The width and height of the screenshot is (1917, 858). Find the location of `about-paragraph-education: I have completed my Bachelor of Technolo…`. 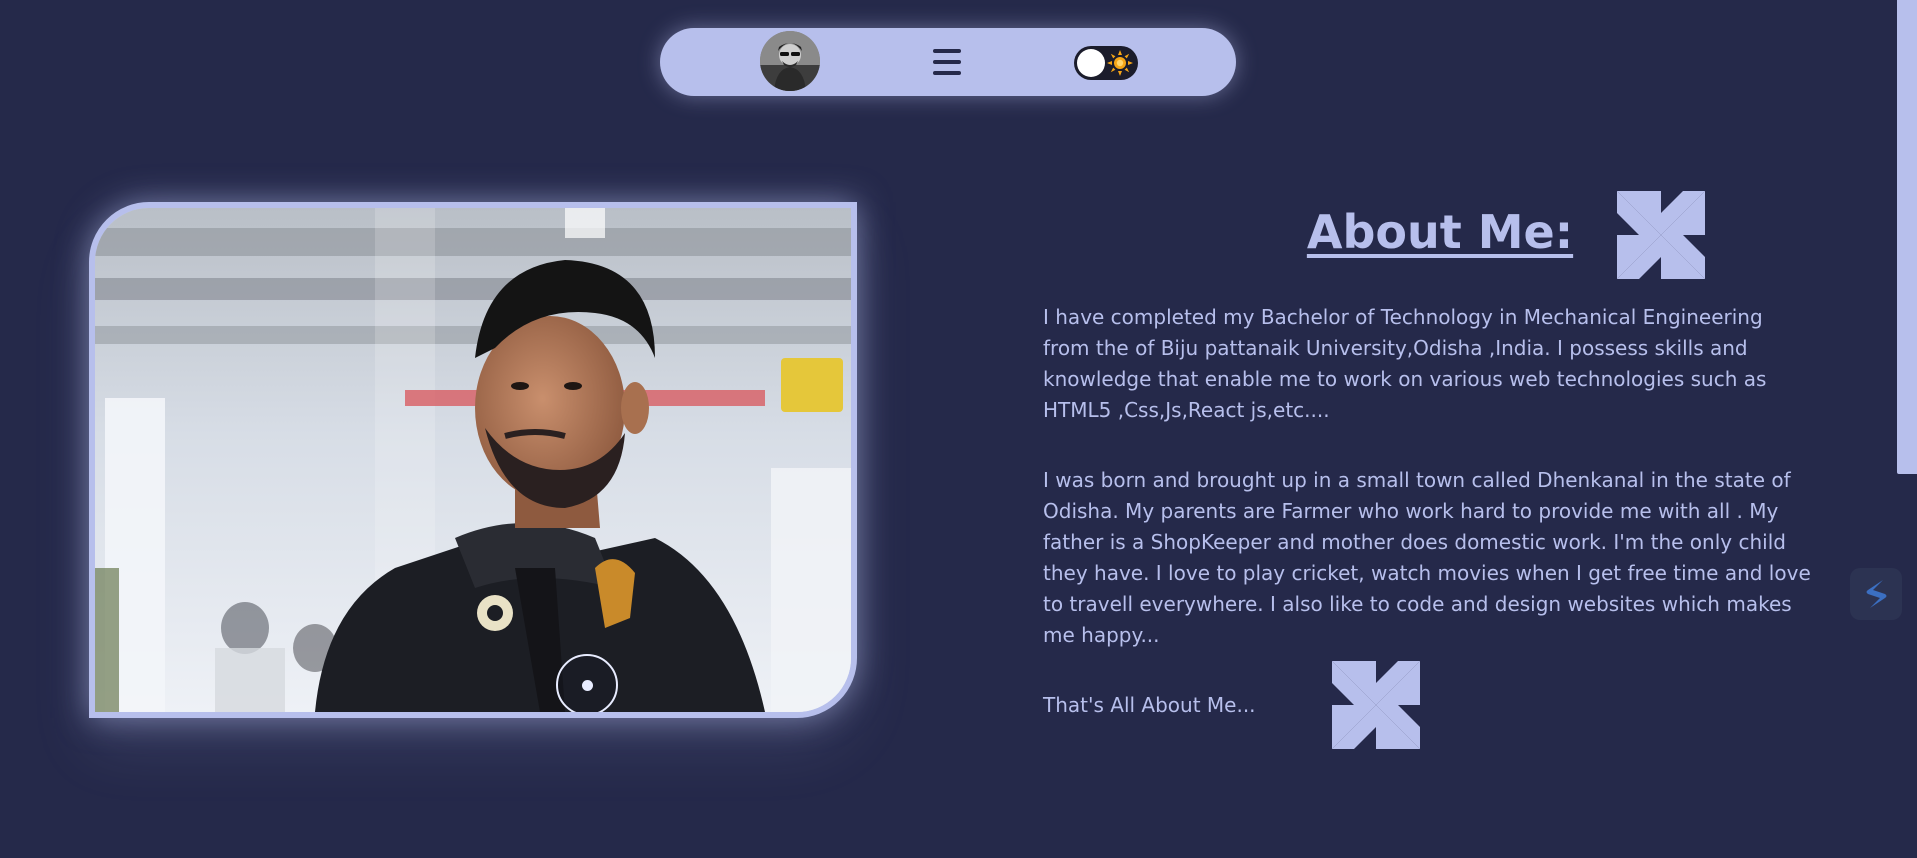

about-paragraph-education: I have completed my Bachelor of Technolo… is located at coordinates (1405, 363).